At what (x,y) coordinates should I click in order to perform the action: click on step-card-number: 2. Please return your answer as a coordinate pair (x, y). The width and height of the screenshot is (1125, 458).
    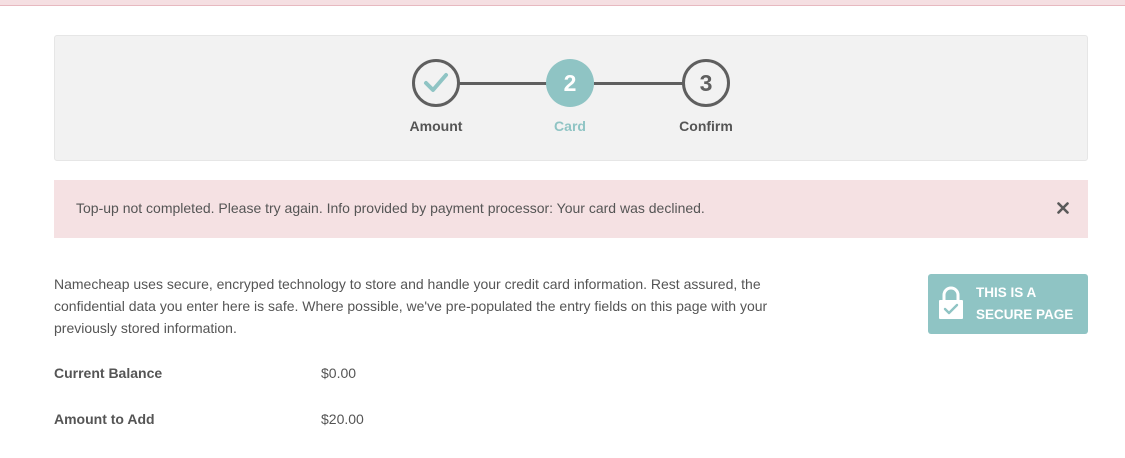
    Looking at the image, I should click on (570, 82).